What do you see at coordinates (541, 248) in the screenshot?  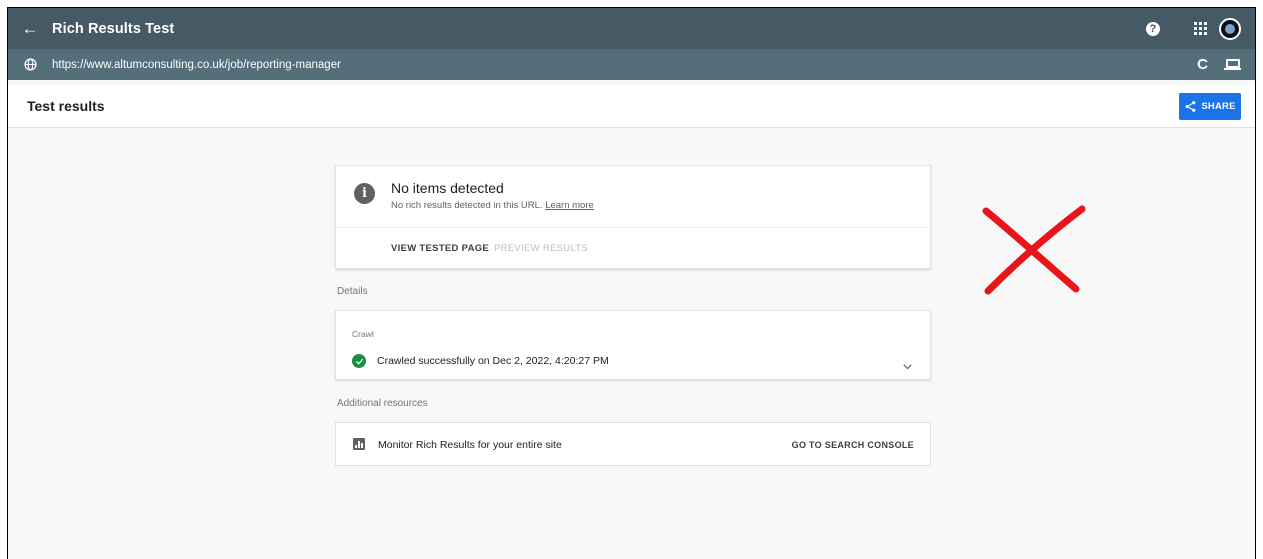 I see `preview-results-button: PREVIEW RESULTS` at bounding box center [541, 248].